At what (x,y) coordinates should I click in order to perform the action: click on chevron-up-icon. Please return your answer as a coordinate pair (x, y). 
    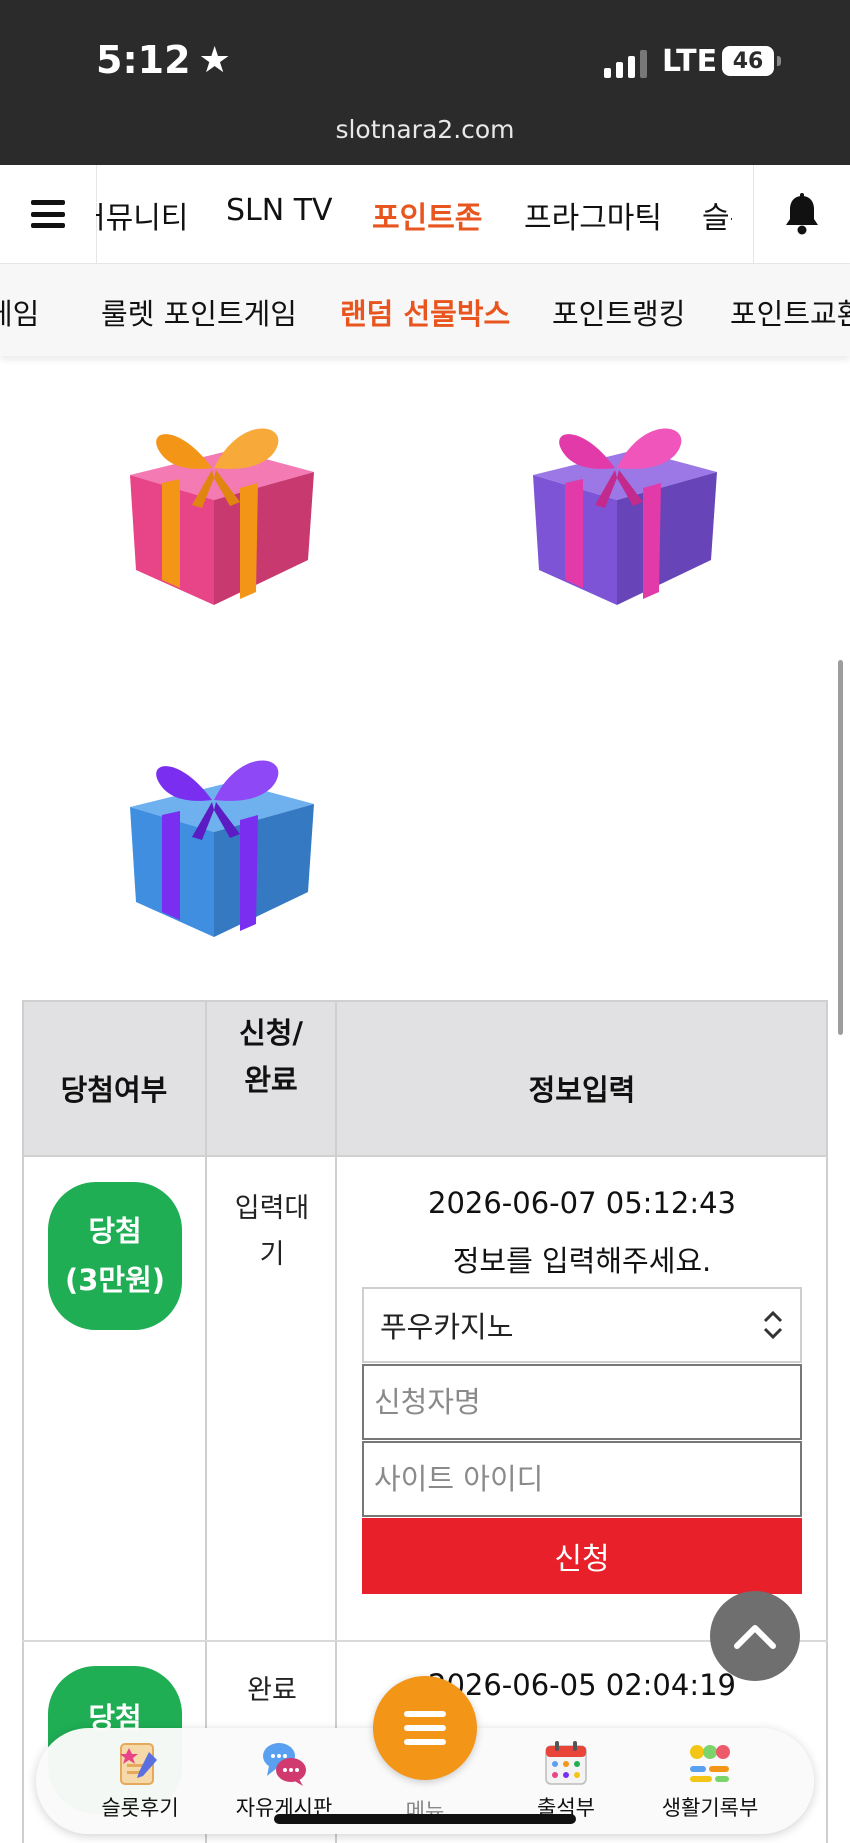
    Looking at the image, I should click on (755, 1637).